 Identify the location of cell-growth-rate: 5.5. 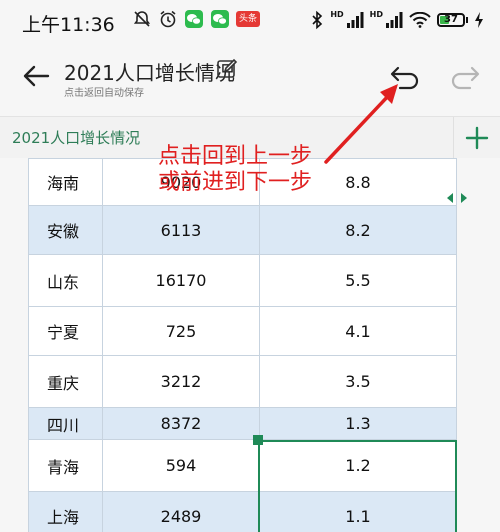
(358, 280).